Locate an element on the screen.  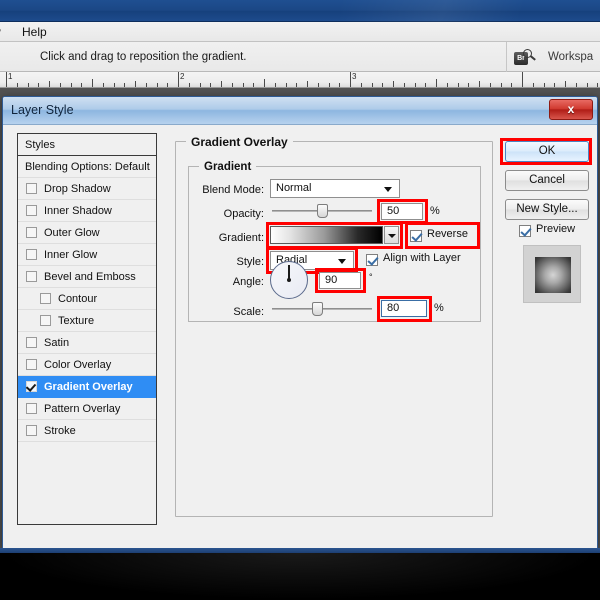
style-list-item: Pattern Overlay is located at coordinates (87, 409).